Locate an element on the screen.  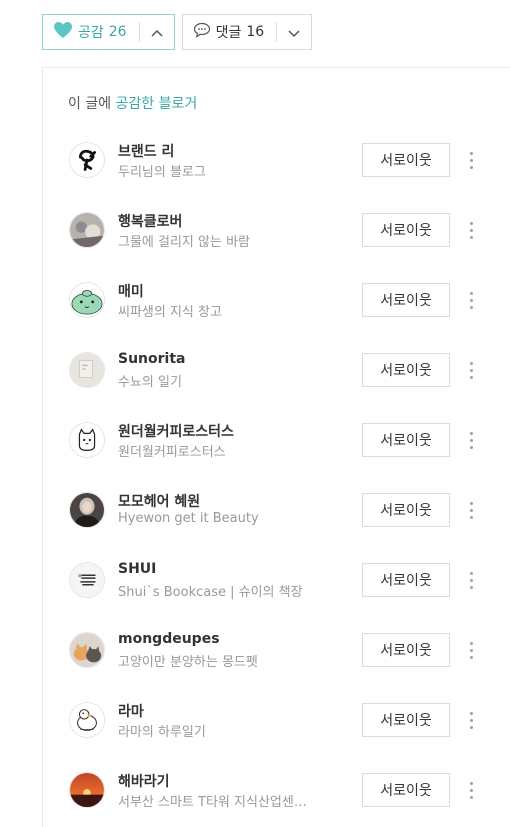
blogger-name: 라마 is located at coordinates (131, 711).